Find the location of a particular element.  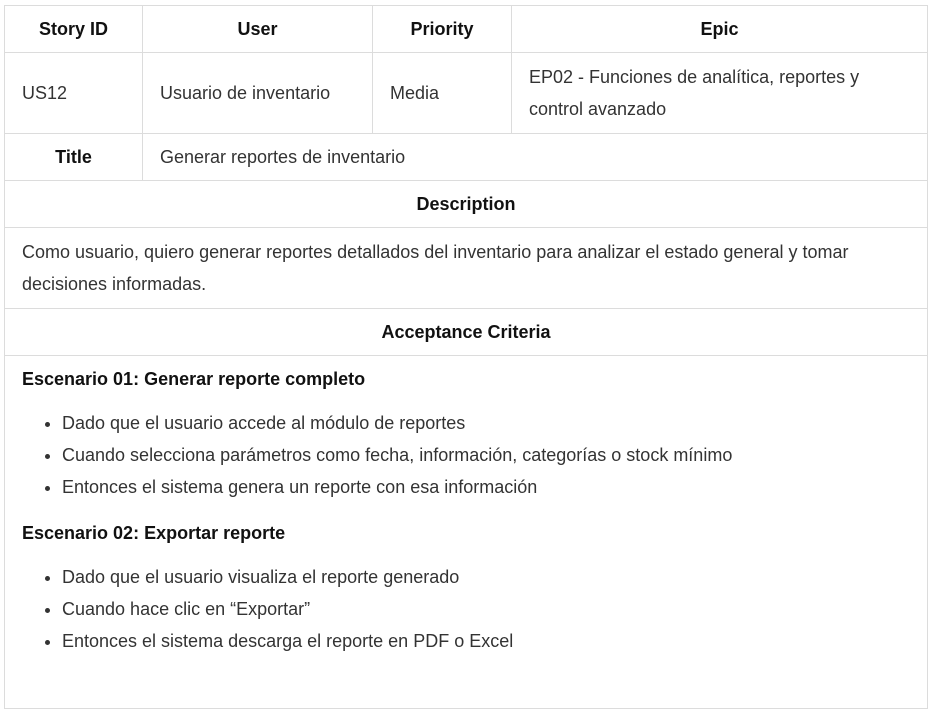

priority-header: Priority is located at coordinates (442, 29).